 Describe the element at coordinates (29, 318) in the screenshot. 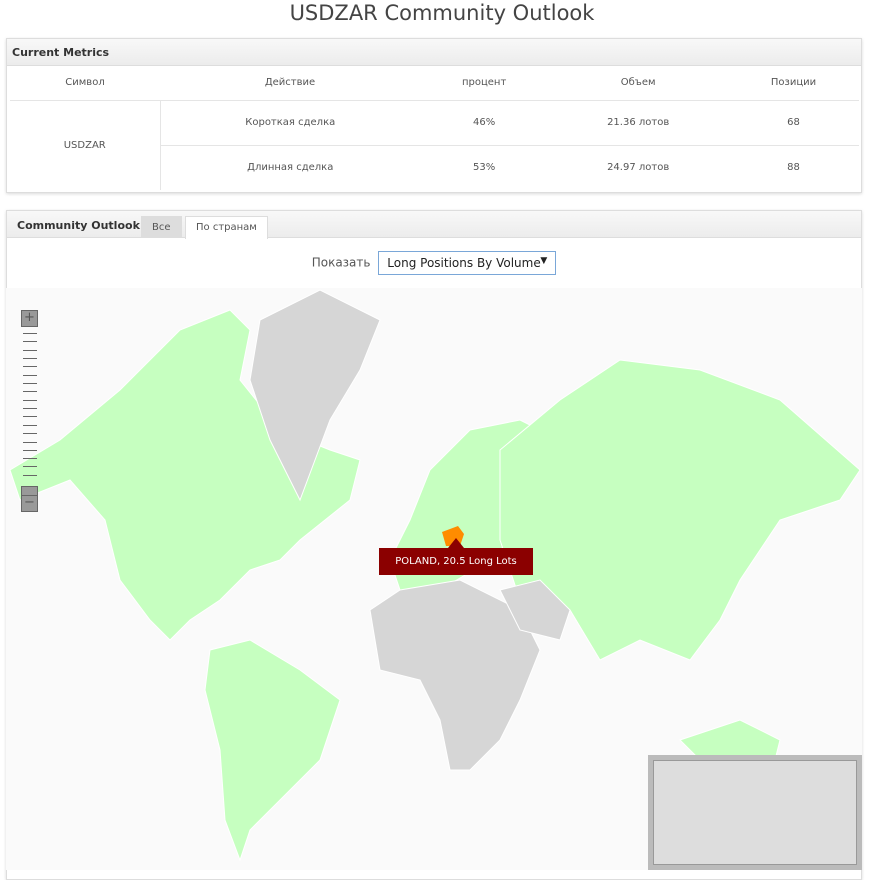

I see `zoom-in-button: +` at that location.